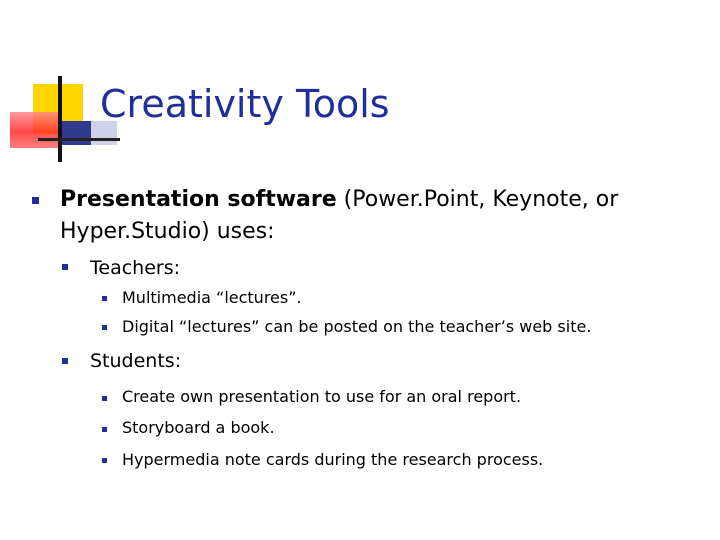  Describe the element at coordinates (76, 133) in the screenshot. I see `logo-blue-square` at that location.